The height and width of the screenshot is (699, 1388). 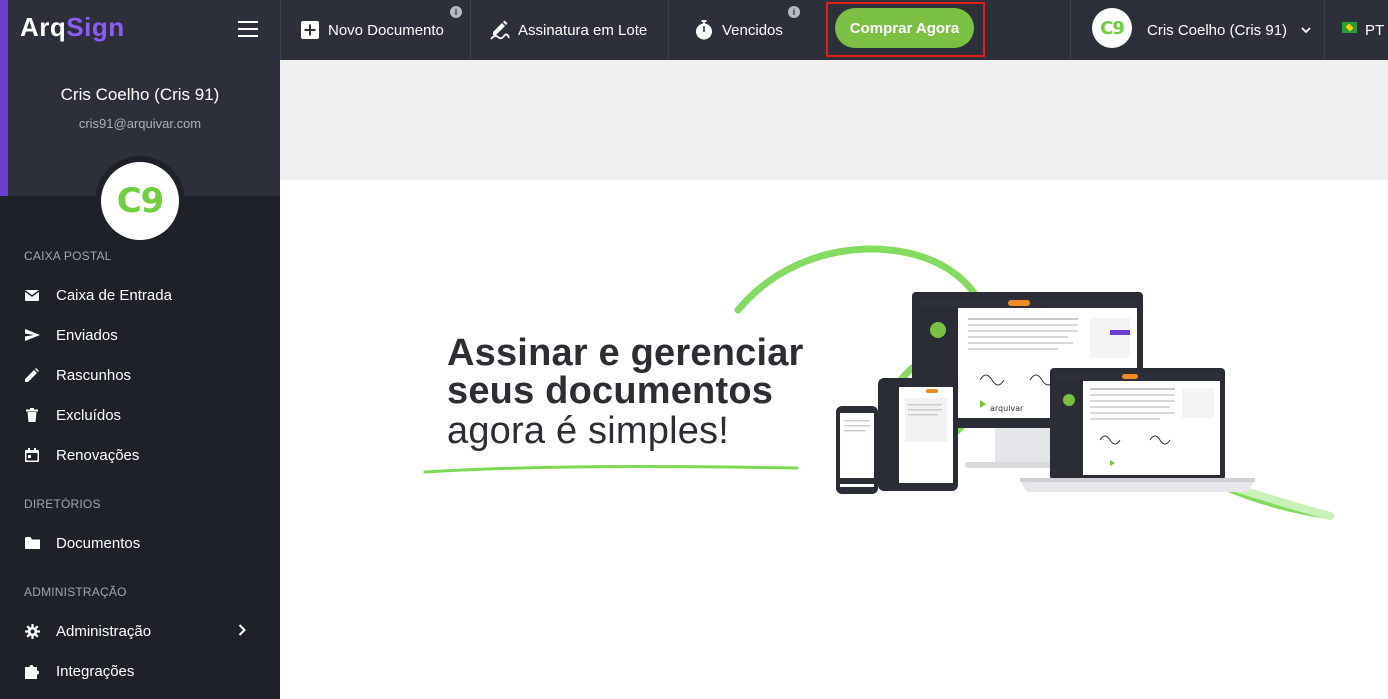 What do you see at coordinates (32, 295) in the screenshot?
I see `mail-icon` at bounding box center [32, 295].